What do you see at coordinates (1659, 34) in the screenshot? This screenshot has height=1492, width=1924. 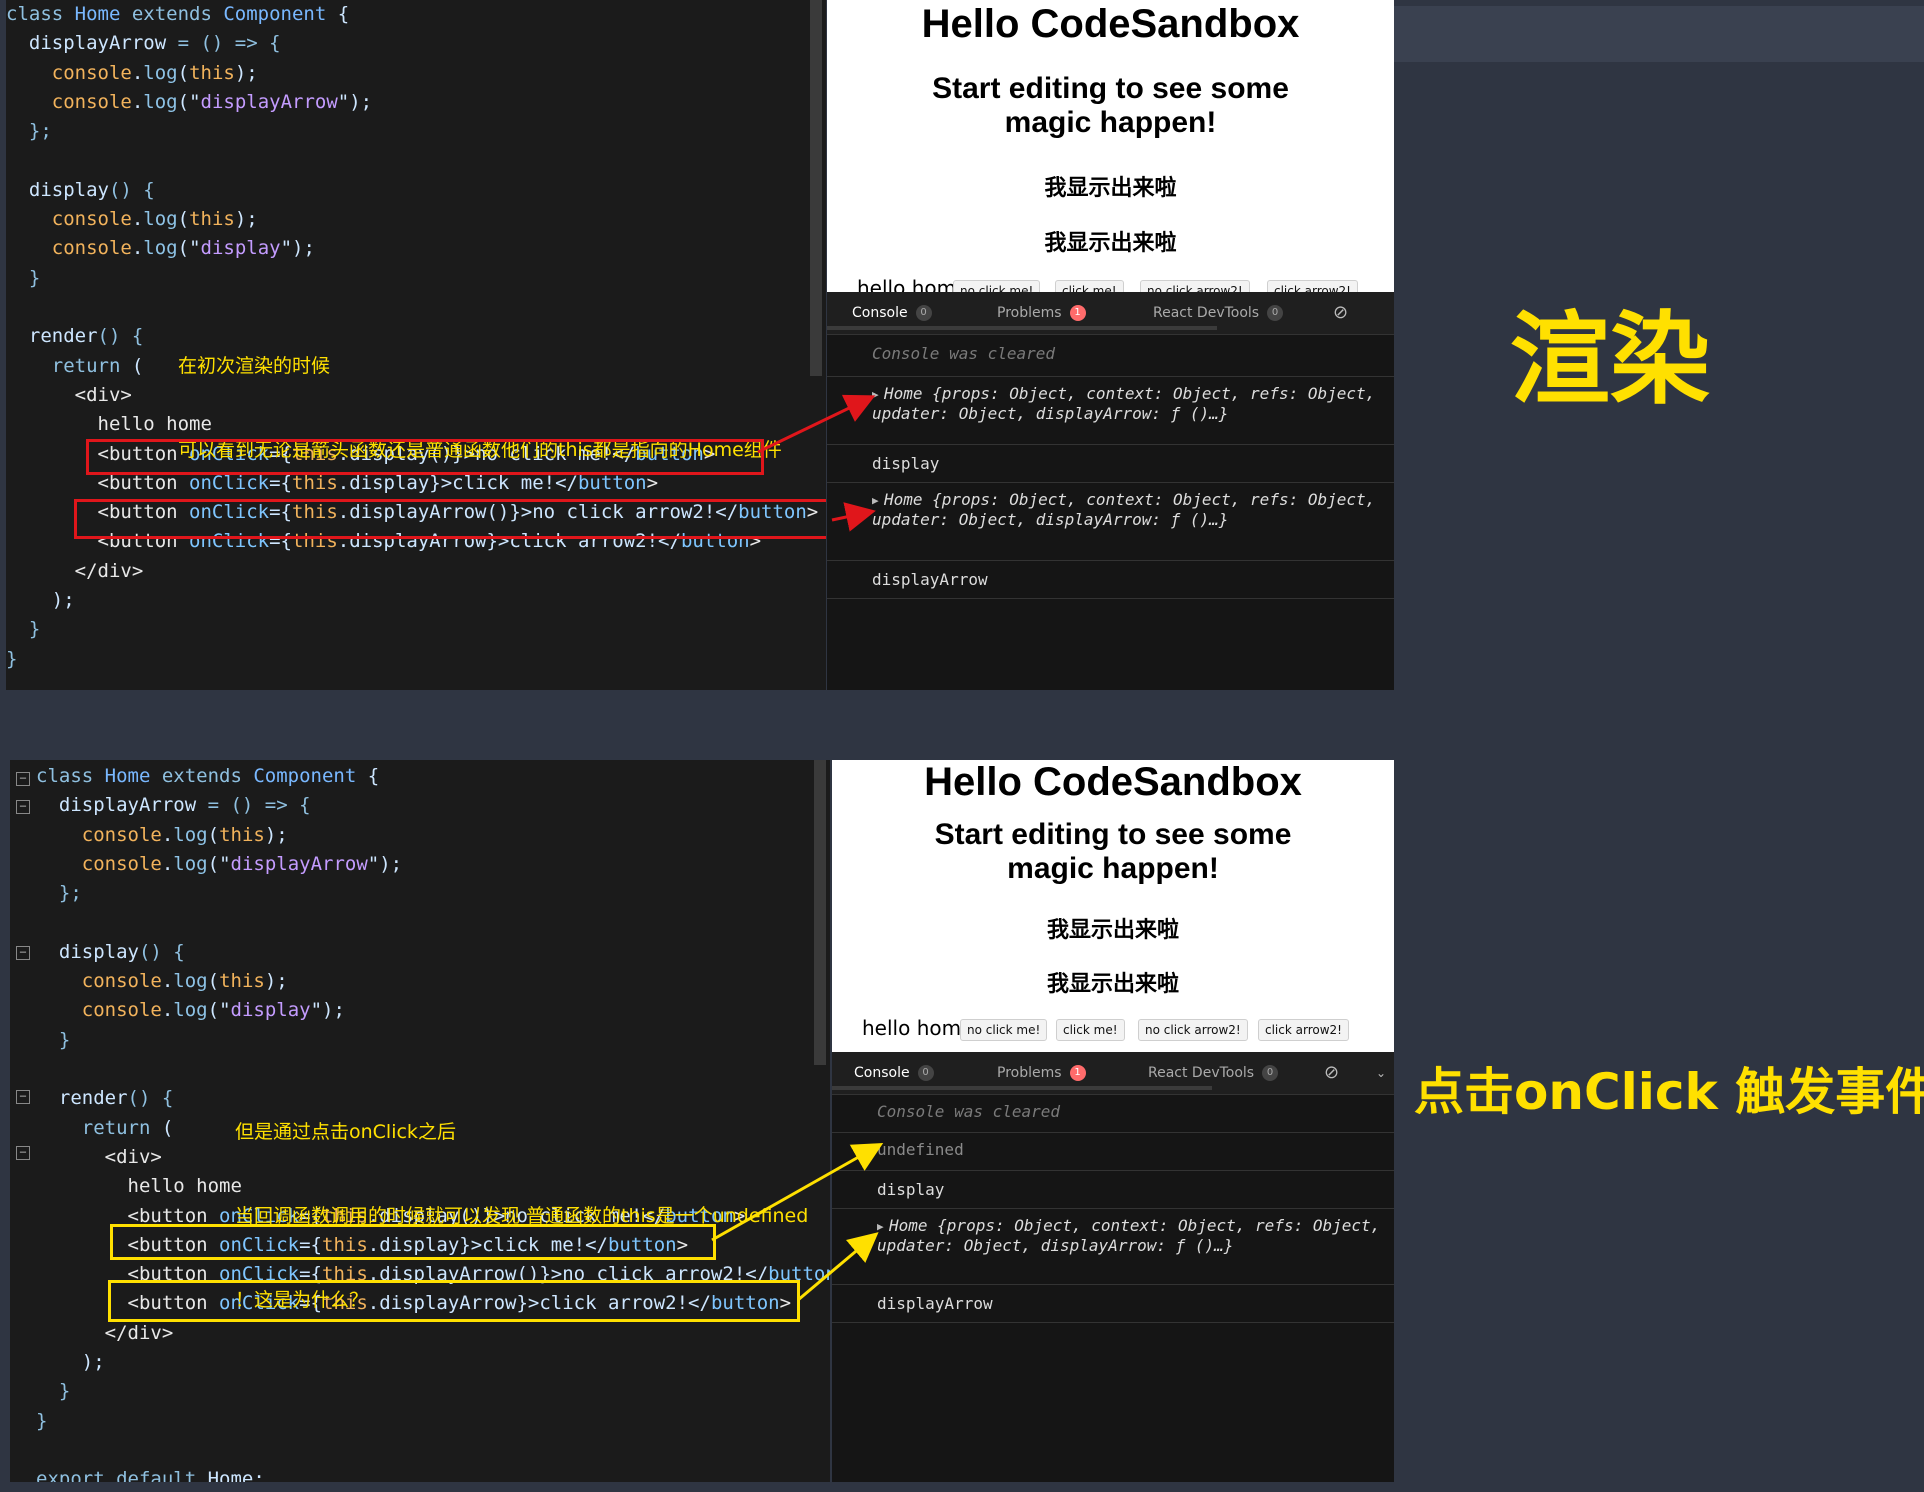 I see `top-right-band` at bounding box center [1659, 34].